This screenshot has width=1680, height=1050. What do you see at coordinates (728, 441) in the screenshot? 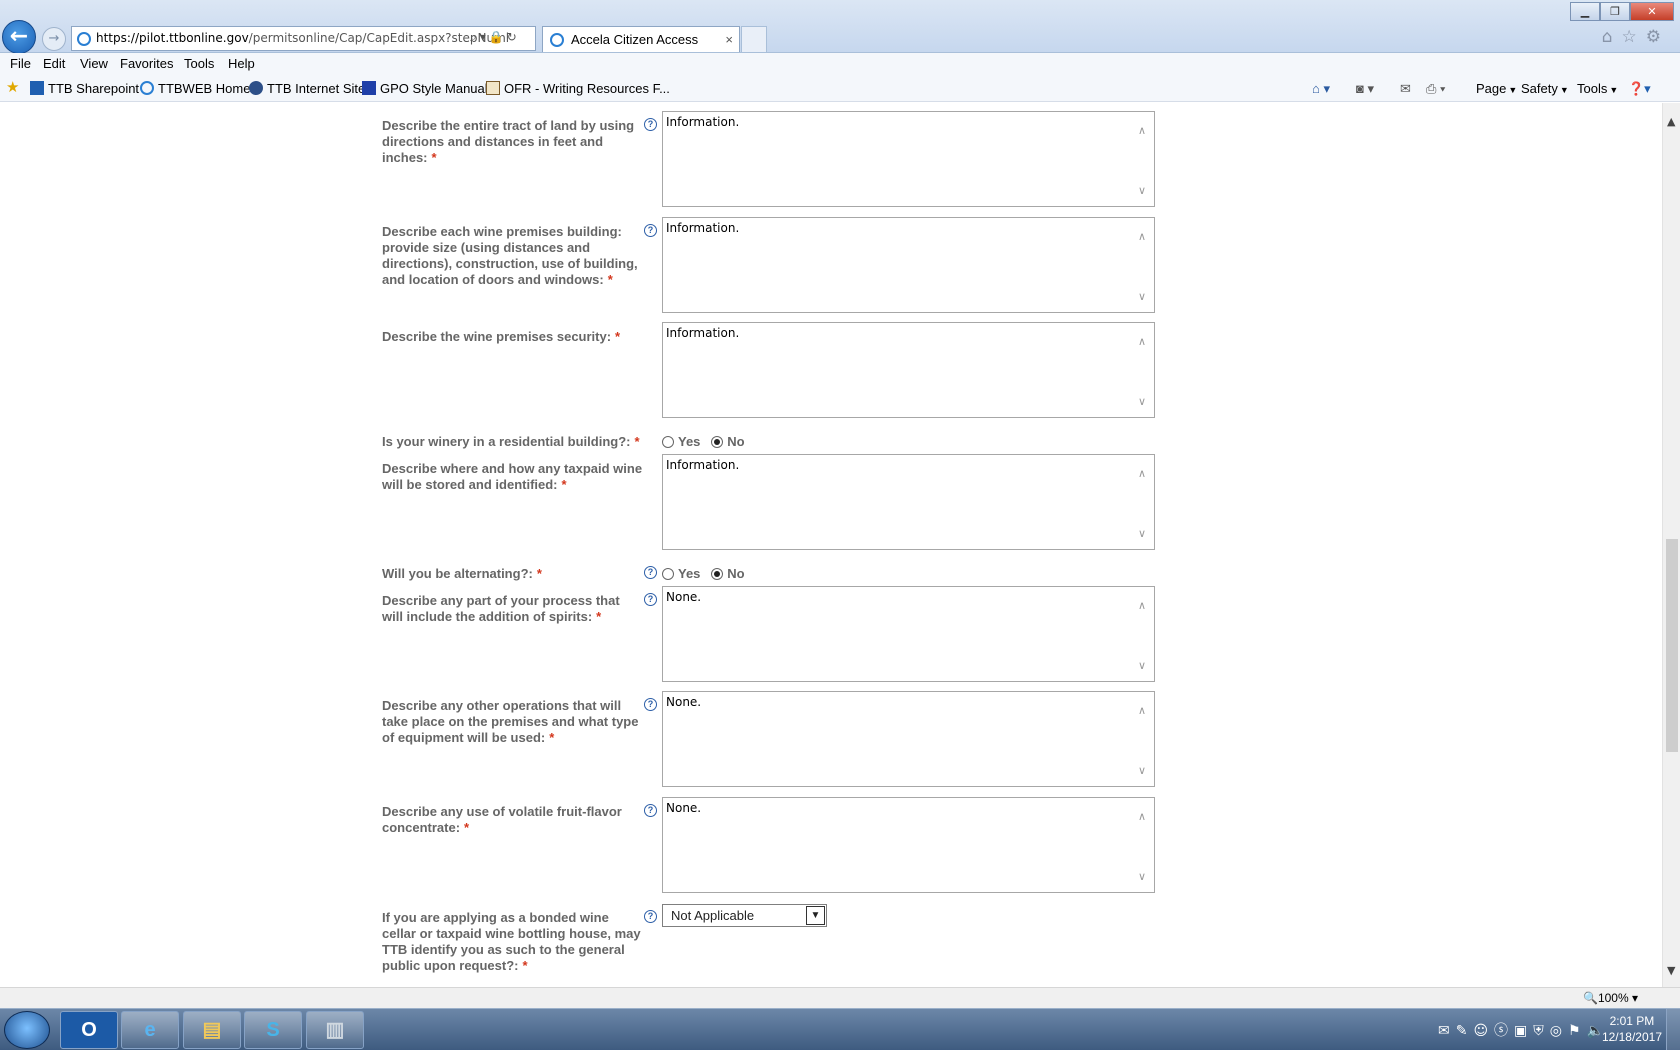
I see `residential-no-option: No` at bounding box center [728, 441].